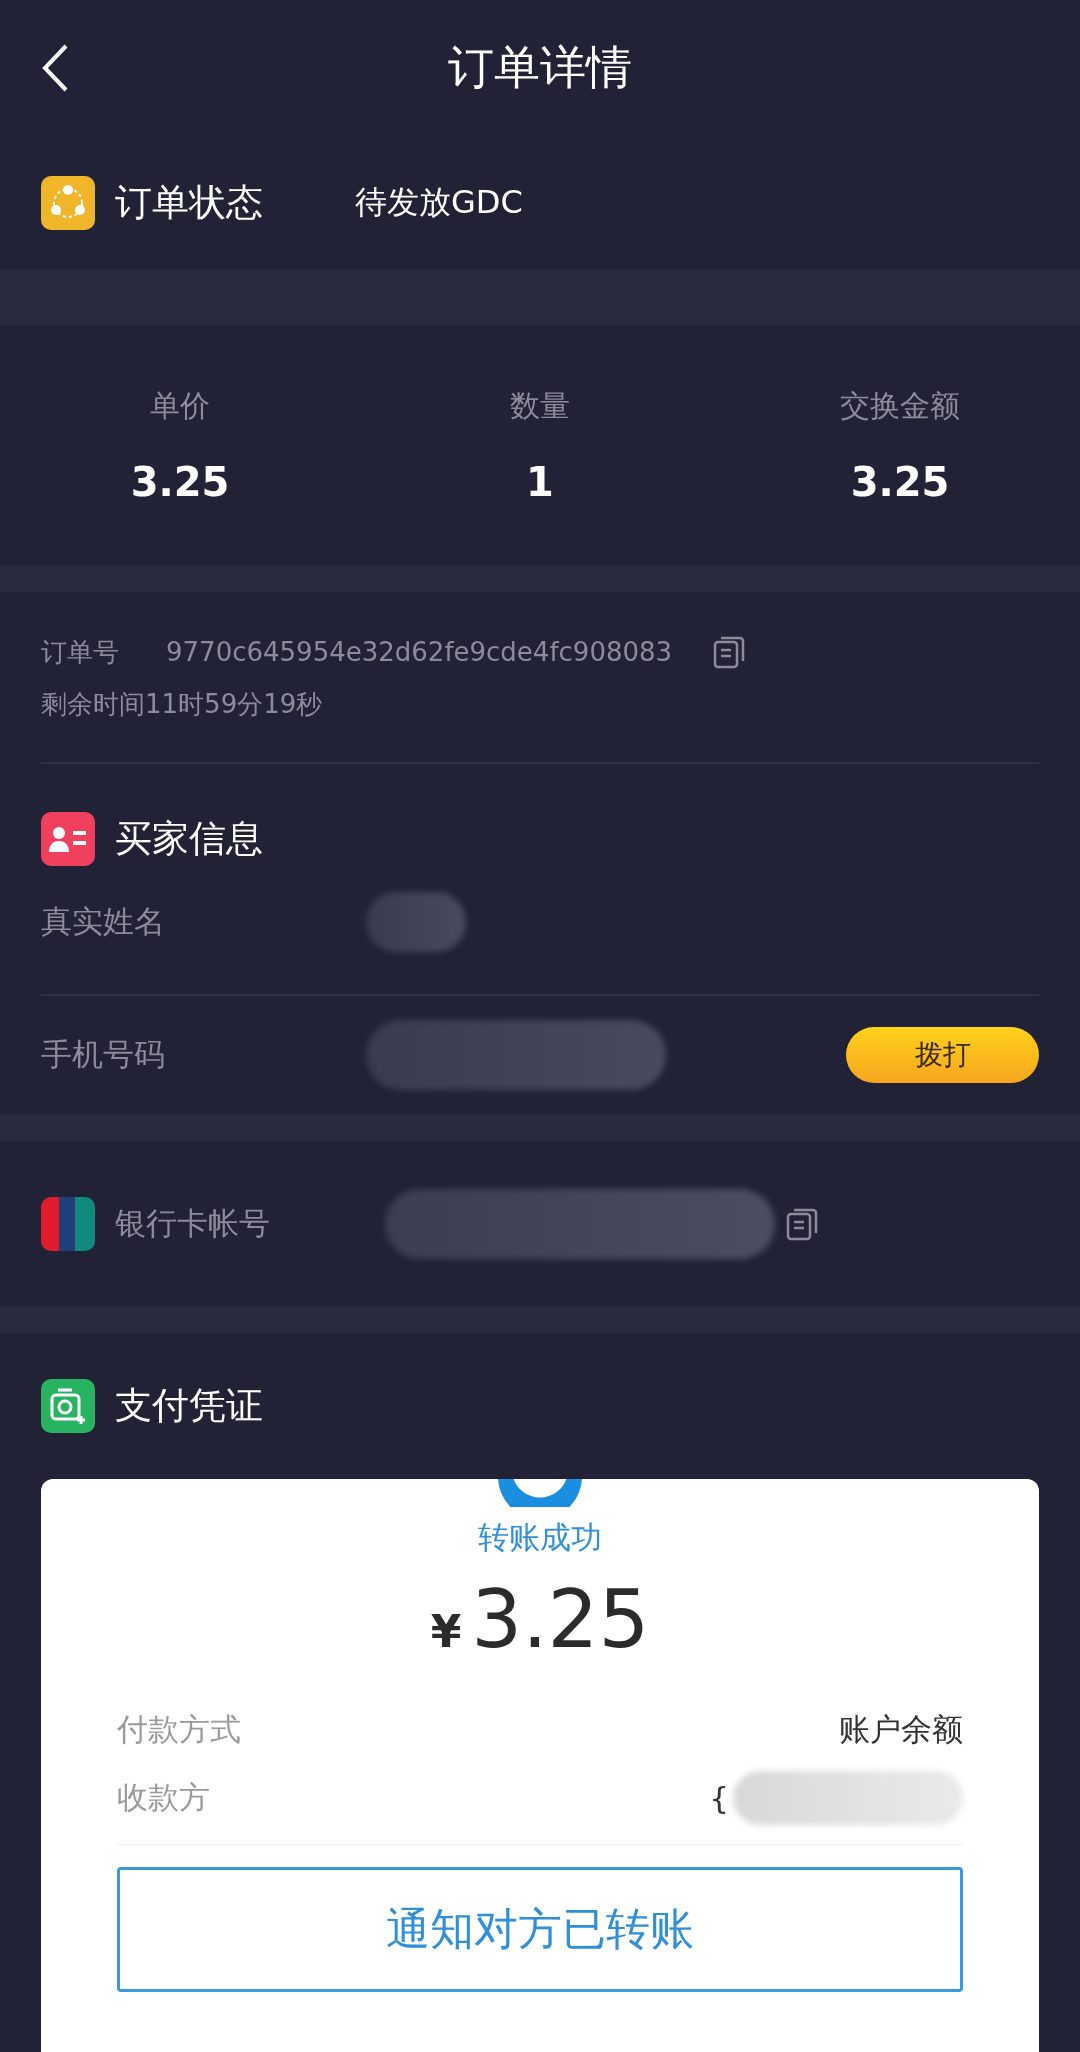 The height and width of the screenshot is (2052, 1080). What do you see at coordinates (540, 67) in the screenshot?
I see `page-title: 订单详情` at bounding box center [540, 67].